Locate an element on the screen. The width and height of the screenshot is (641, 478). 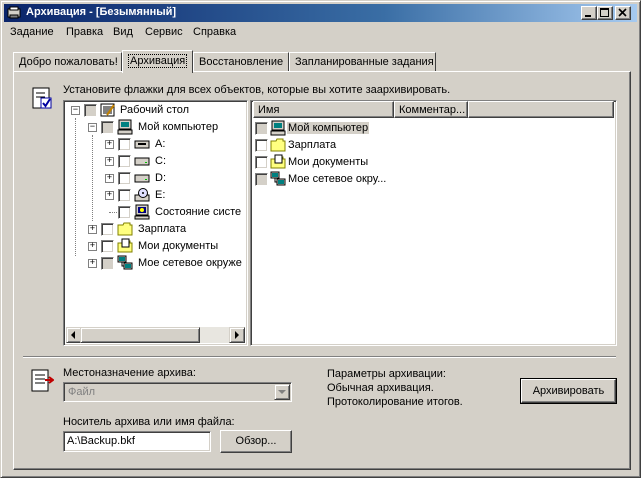
list-item: Зарплата is located at coordinates (353, 145).